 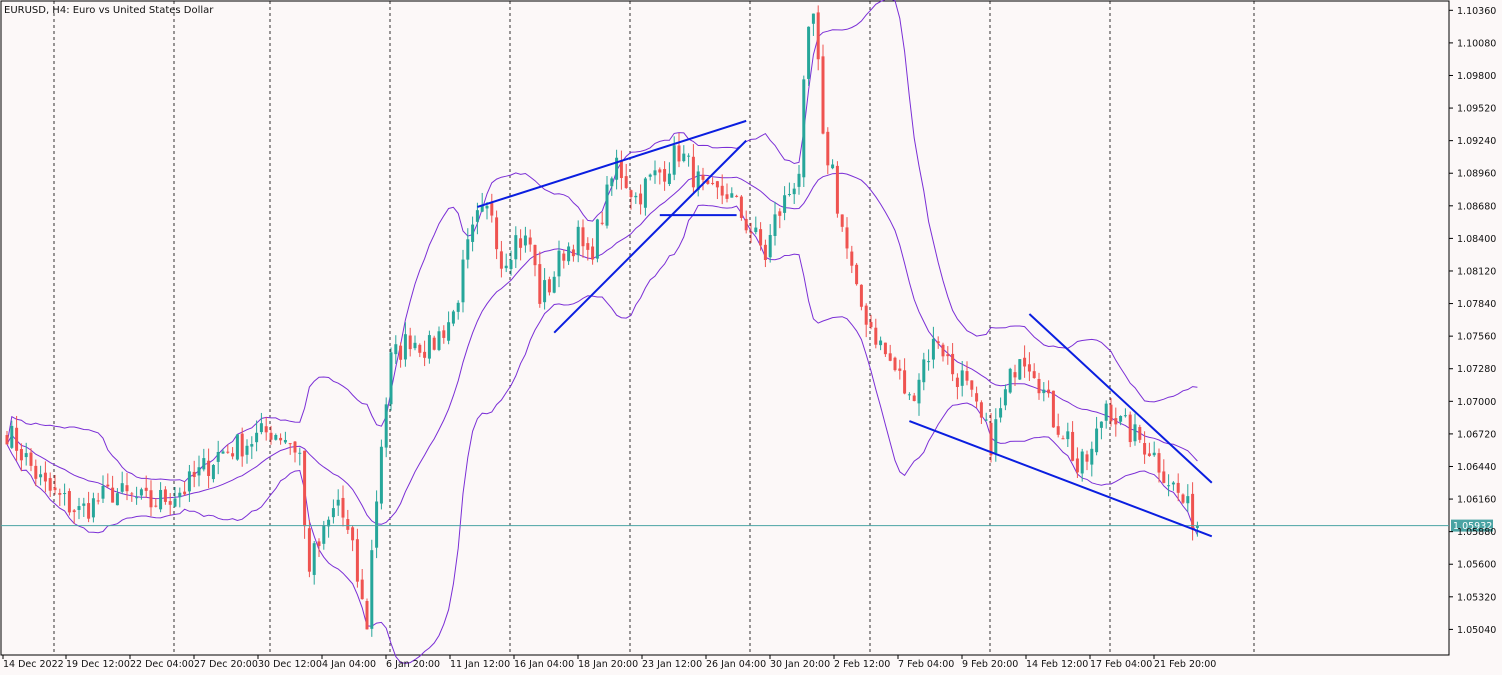 What do you see at coordinates (926, 664) in the screenshot?
I see `x-tick-label: 7 Feb 04:00` at bounding box center [926, 664].